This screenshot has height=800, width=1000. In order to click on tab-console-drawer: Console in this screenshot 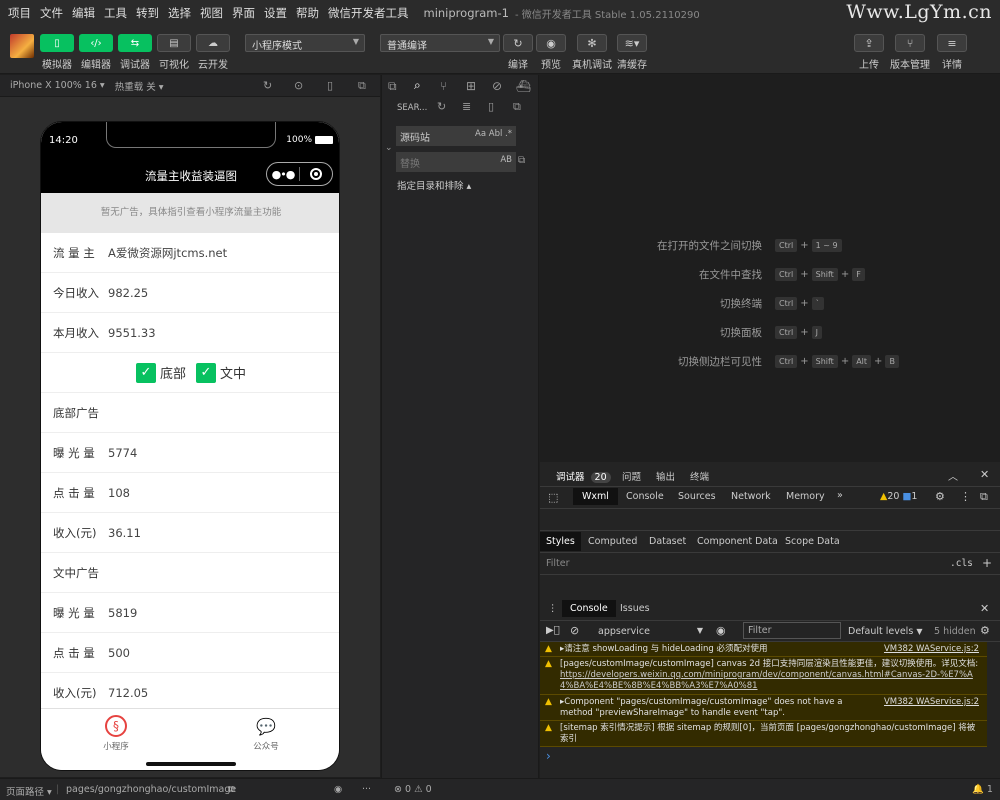, I will do `click(589, 608)`.